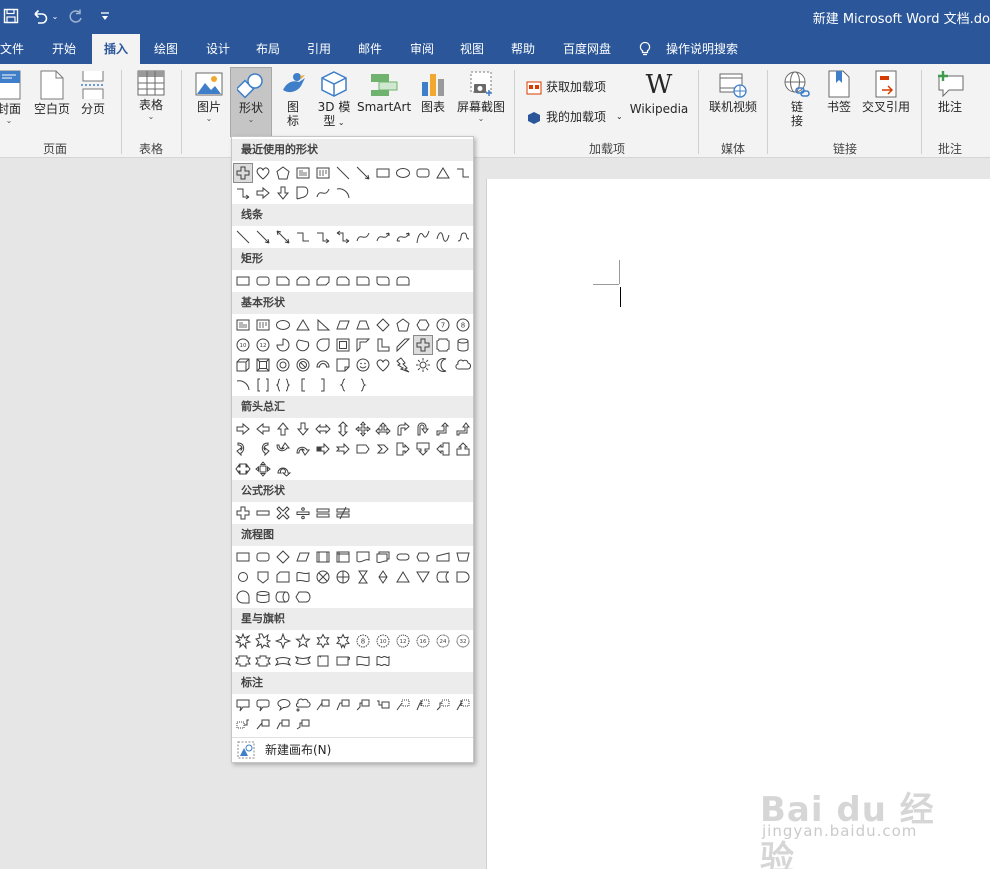 This screenshot has height=869, width=990. Describe the element at coordinates (283, 577) in the screenshot. I see `shape-card` at that location.